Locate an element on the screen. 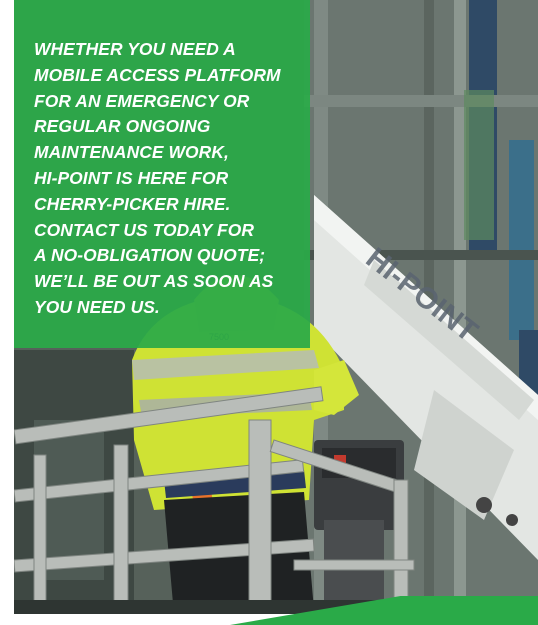 The image size is (538, 625). promo-line: HI-POINT IS HERE FOR is located at coordinates (131, 177).